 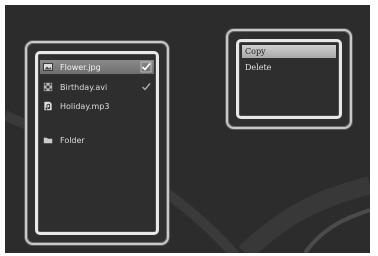 I want to click on file-row-flower: Flower.jpg, so click(x=97, y=67).